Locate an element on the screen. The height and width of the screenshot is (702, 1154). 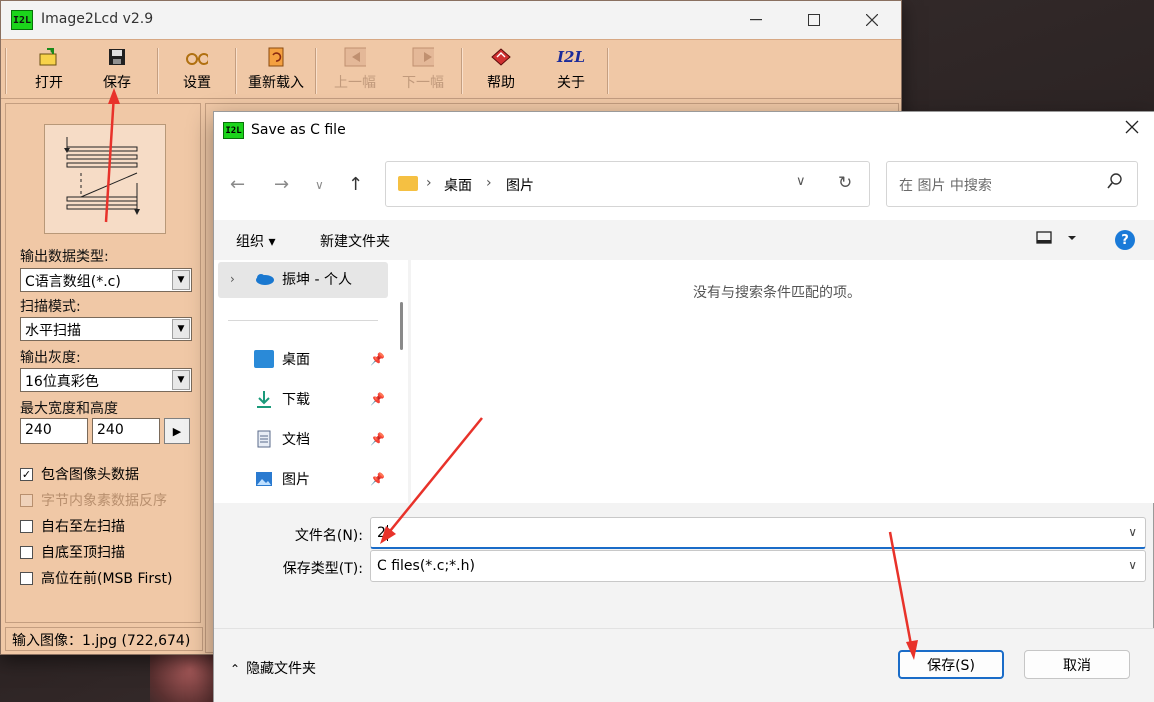
download-icon is located at coordinates (264, 399).